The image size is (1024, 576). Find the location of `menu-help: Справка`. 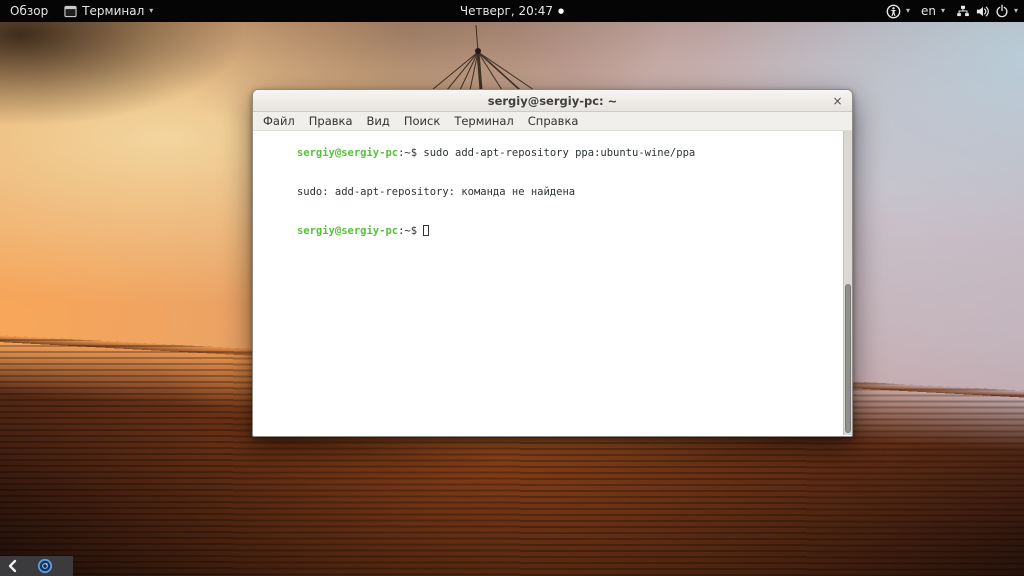

menu-help: Справка is located at coordinates (553, 121).